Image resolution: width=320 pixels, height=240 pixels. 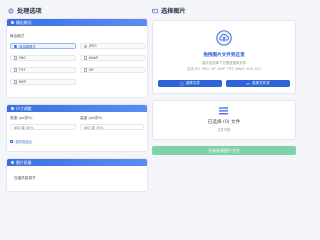 What do you see at coordinates (181, 83) in the screenshot?
I see `file-add-icon: ▢` at bounding box center [181, 83].